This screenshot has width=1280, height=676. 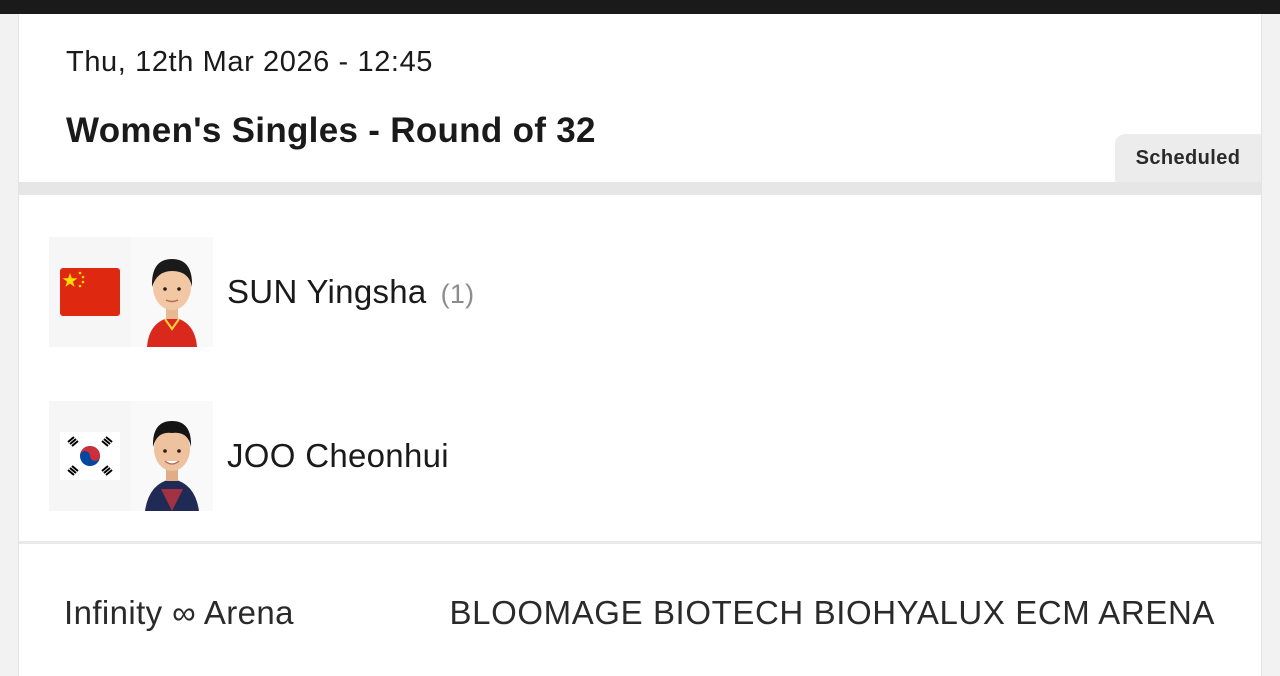 I want to click on player-name-text: SUN Yingsha, so click(x=327, y=291).